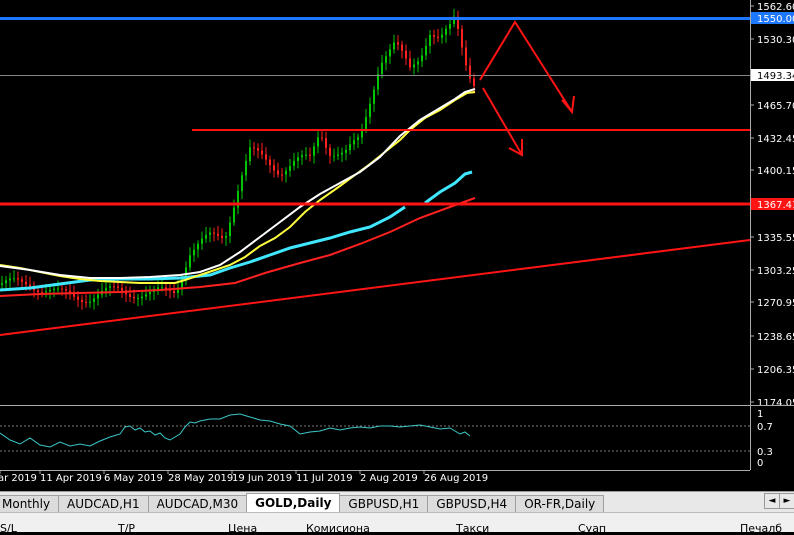 The image size is (794, 535). I want to click on terminal-column-header: Цена, so click(242, 528).